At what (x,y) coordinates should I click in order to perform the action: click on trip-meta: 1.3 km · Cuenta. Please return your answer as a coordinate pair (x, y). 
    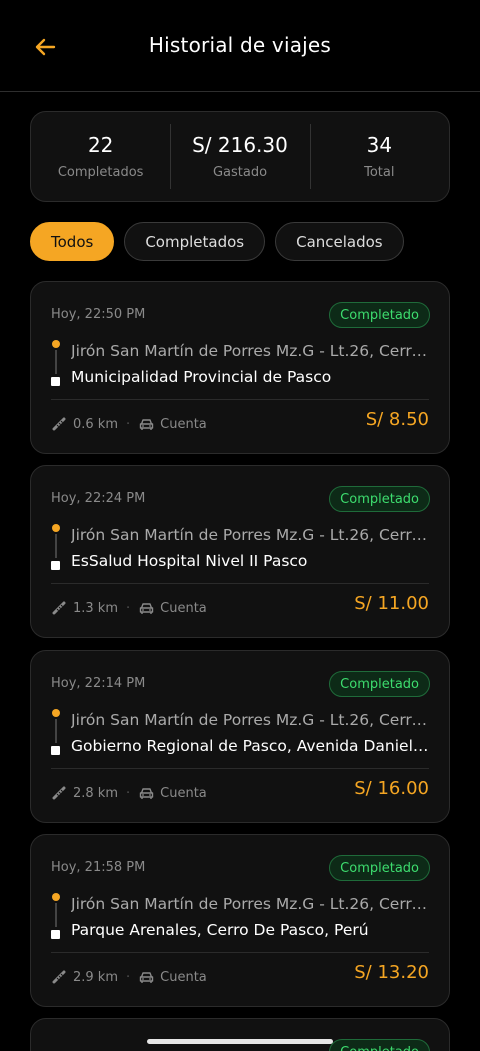
    Looking at the image, I should click on (129, 608).